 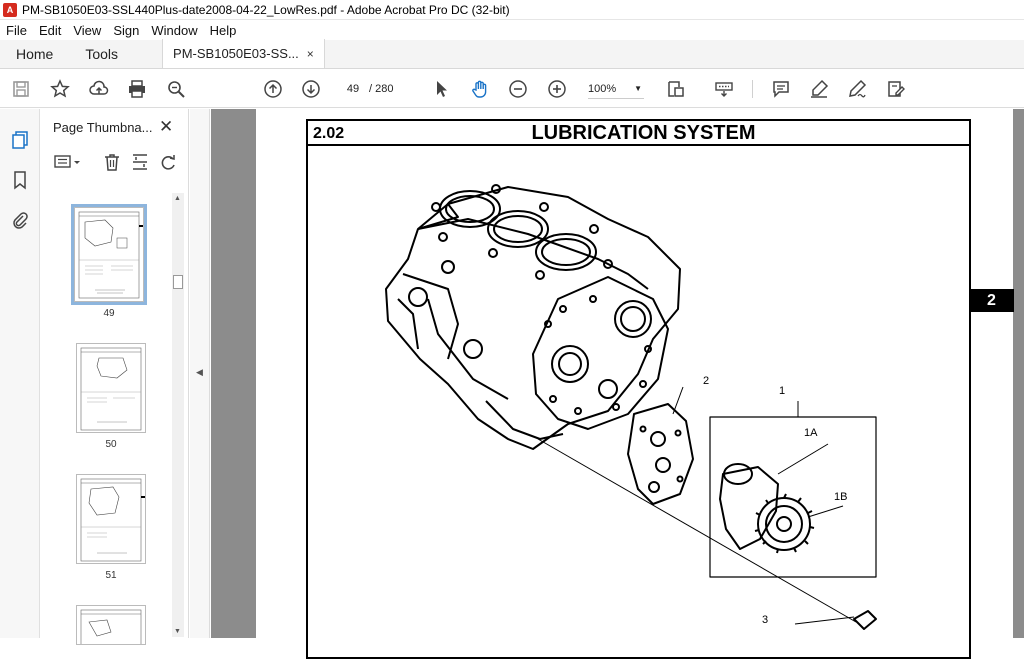 I want to click on scroll-down-icon: ▼, so click(x=177, y=631).